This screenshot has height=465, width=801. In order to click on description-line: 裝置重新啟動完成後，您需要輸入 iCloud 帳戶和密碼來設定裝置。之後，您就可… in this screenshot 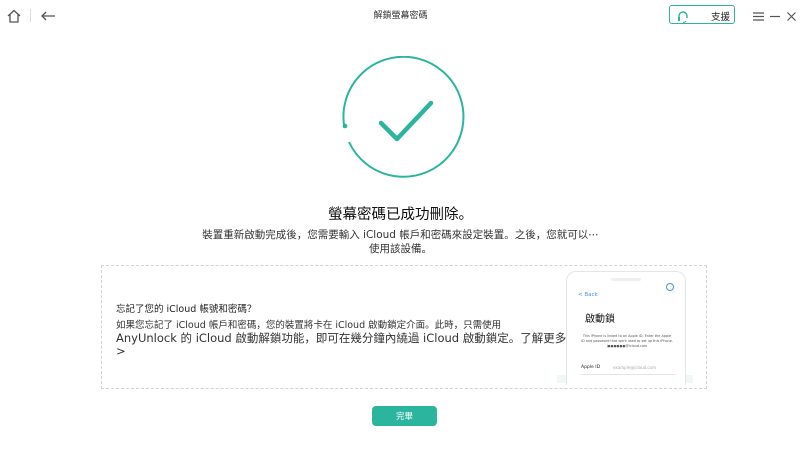, I will do `click(400, 235)`.